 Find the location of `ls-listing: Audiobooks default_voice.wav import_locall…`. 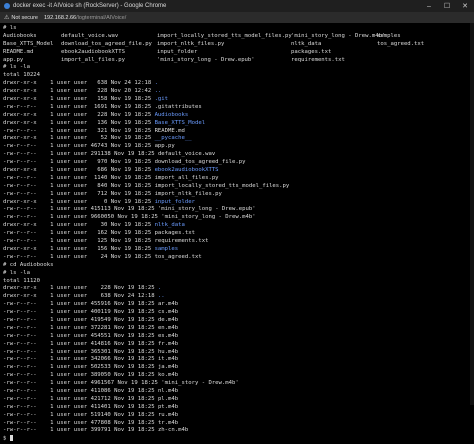

ls-listing: Audiobooks default_voice.wav import_locall… is located at coordinates (237, 49).